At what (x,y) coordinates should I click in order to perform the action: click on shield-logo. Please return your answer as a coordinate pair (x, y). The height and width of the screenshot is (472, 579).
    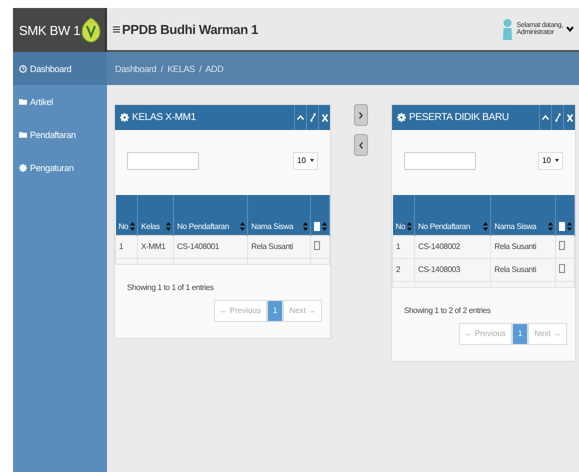
    Looking at the image, I should click on (91, 30).